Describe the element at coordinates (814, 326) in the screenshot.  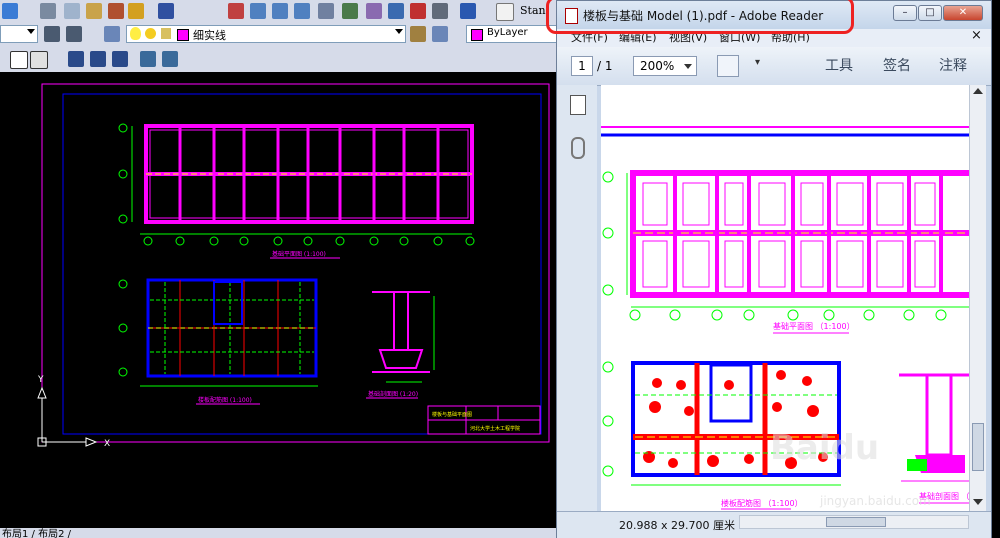
I see `pdf-plan-caption: 基础平面图 （1:100）` at that location.